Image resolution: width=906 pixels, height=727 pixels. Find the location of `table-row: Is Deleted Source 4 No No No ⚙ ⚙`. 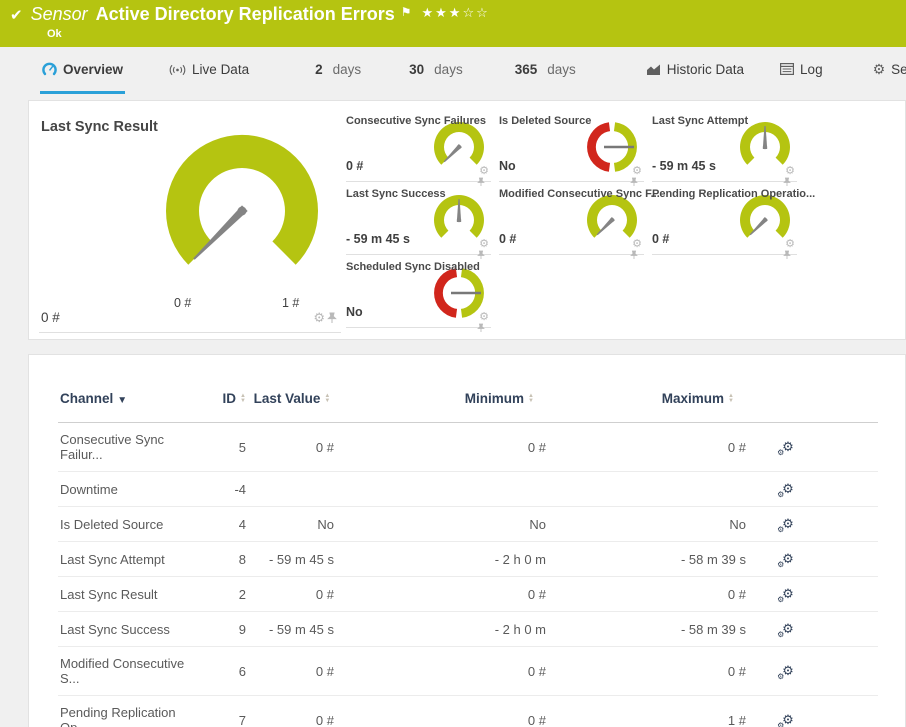

table-row: Is Deleted Source 4 No No No ⚙ ⚙ is located at coordinates (468, 524).